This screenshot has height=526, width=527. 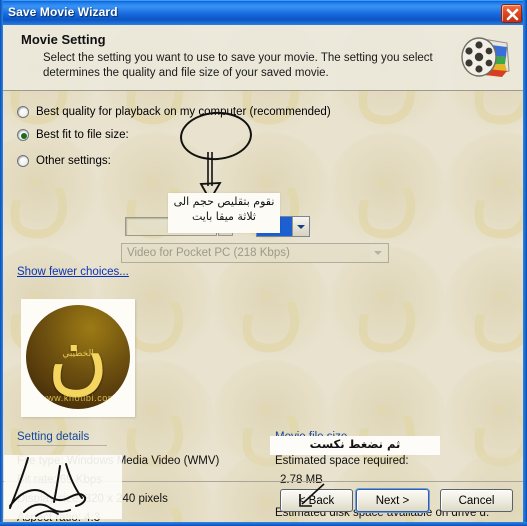 I want to click on option-best-fit-label: Best fit to file size:, so click(x=82, y=135).